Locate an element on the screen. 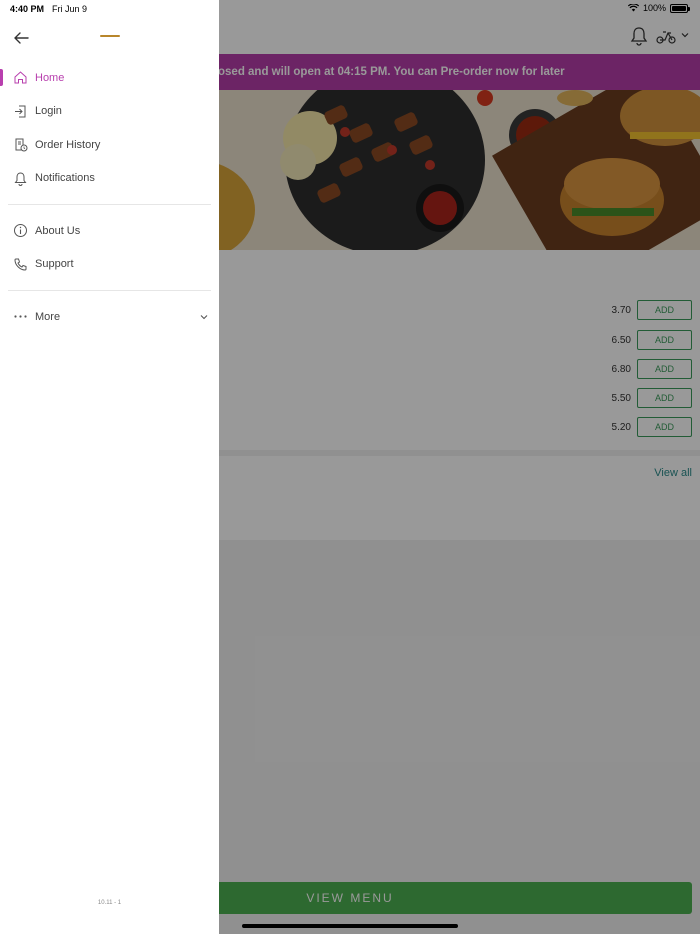  chevron-down-icon is located at coordinates (204, 317).